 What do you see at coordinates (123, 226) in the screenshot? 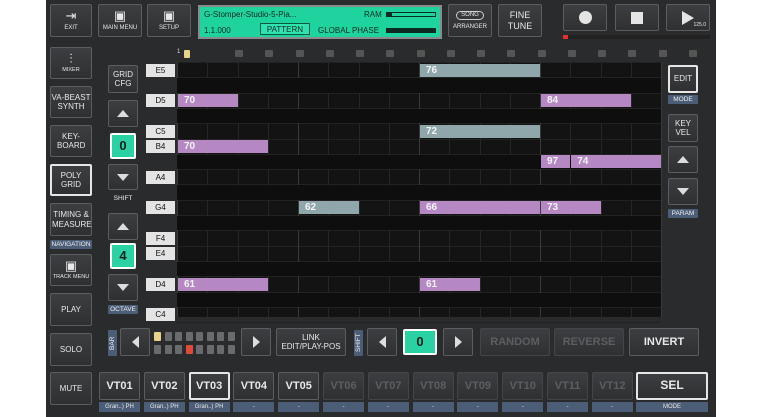
I see `octave-up-button` at bounding box center [123, 226].